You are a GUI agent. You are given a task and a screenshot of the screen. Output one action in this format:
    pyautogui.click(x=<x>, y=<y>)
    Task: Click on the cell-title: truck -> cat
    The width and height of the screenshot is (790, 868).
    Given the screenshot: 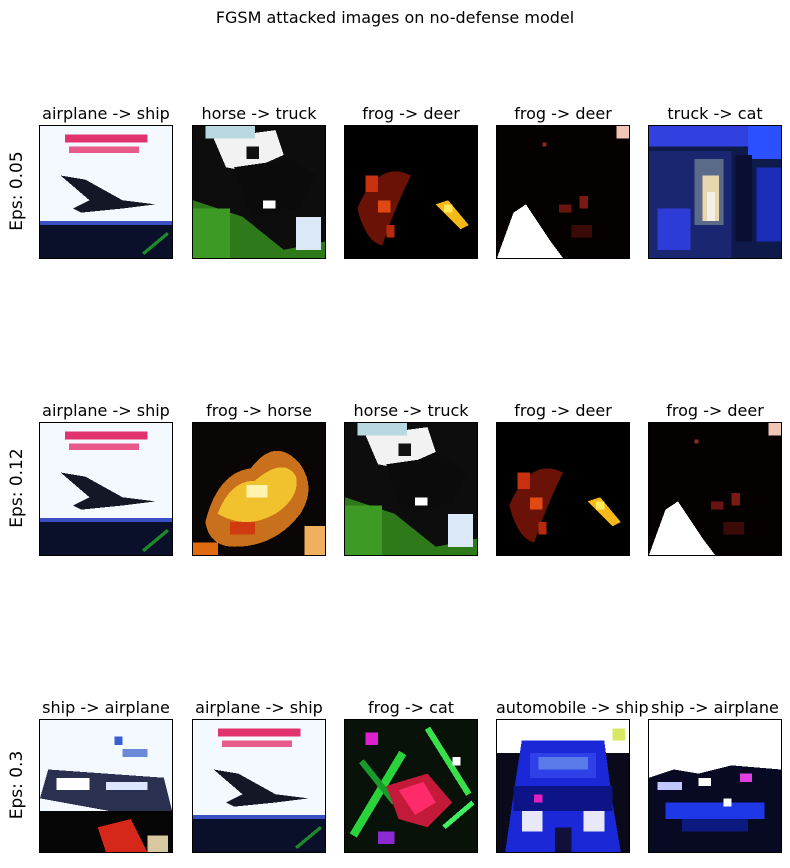 What is the action you would take?
    pyautogui.click(x=715, y=113)
    